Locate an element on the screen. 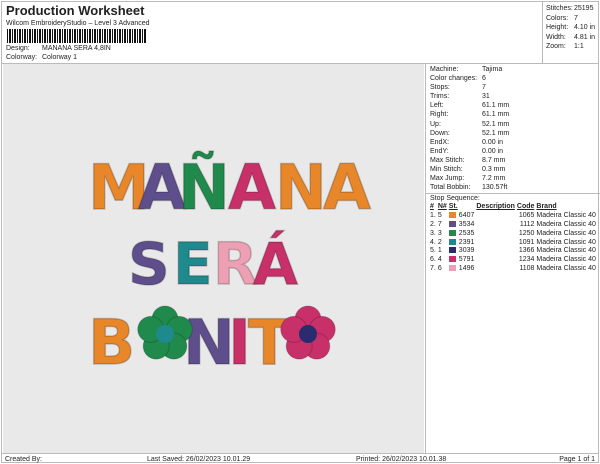  stat-label: Zoom: is located at coordinates (556, 46).